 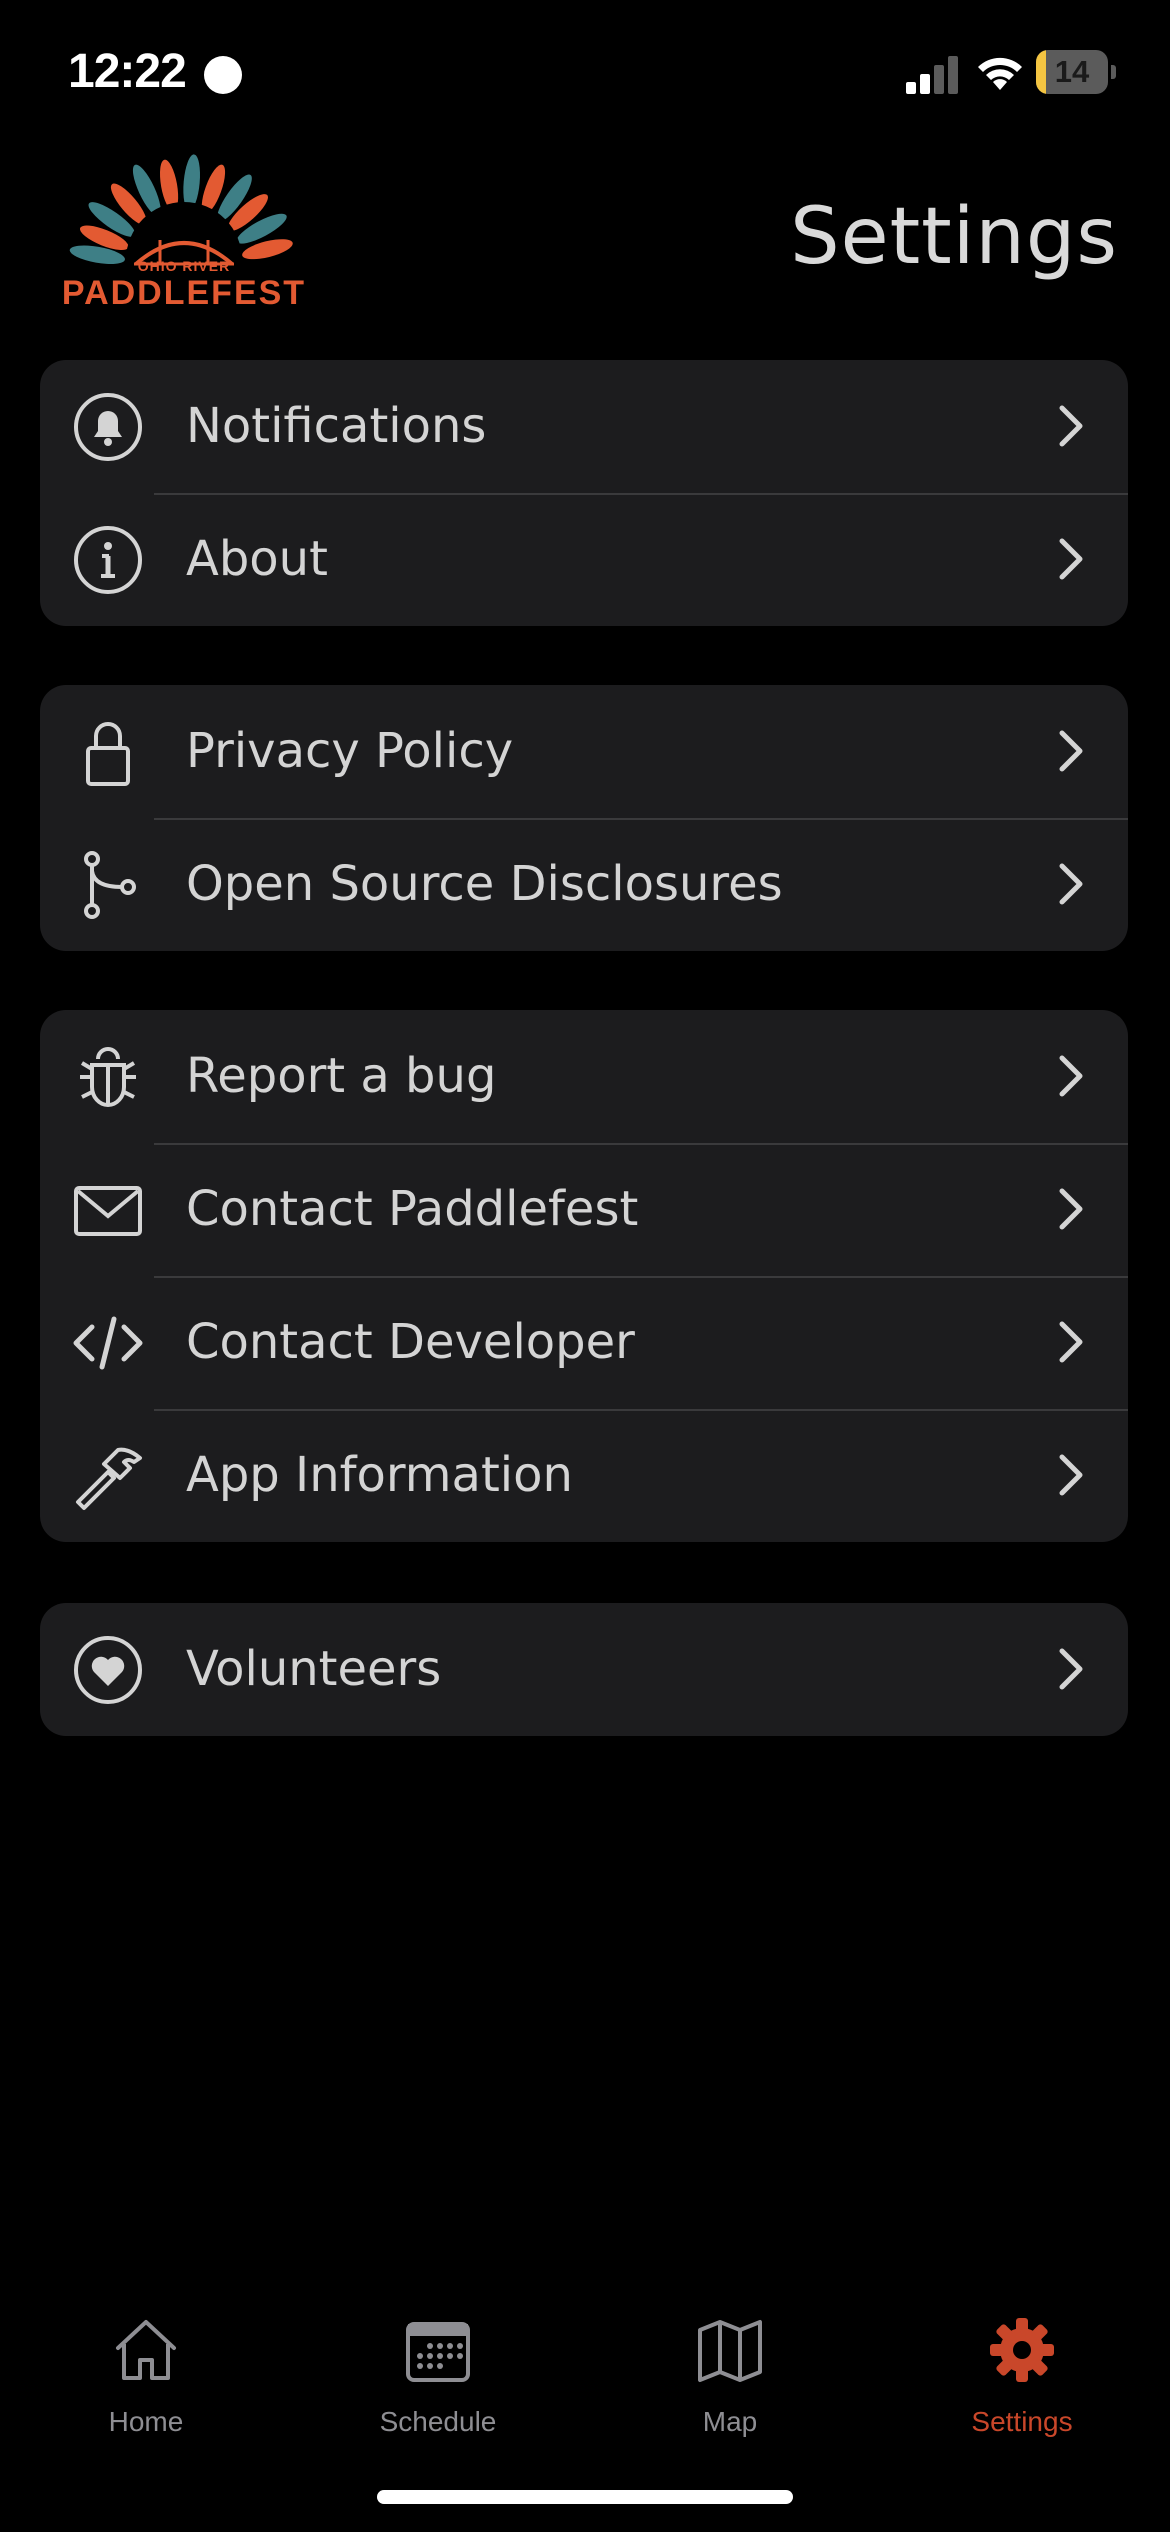 What do you see at coordinates (108, 1211) in the screenshot?
I see `envelope-icon` at bounding box center [108, 1211].